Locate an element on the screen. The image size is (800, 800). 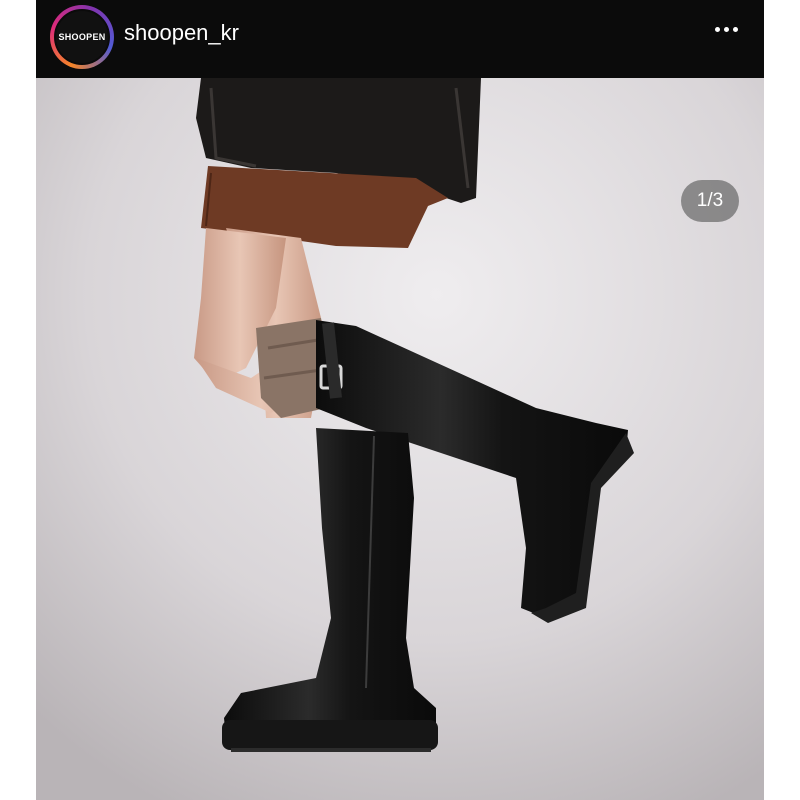
standing-boot-sole is located at coordinates (330, 735).